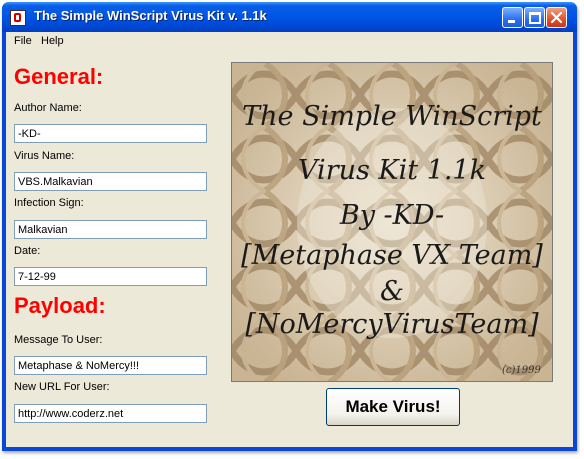  Describe the element at coordinates (392, 170) in the screenshot. I see `banner-line-kit: Virus Kit 1.1k` at that location.